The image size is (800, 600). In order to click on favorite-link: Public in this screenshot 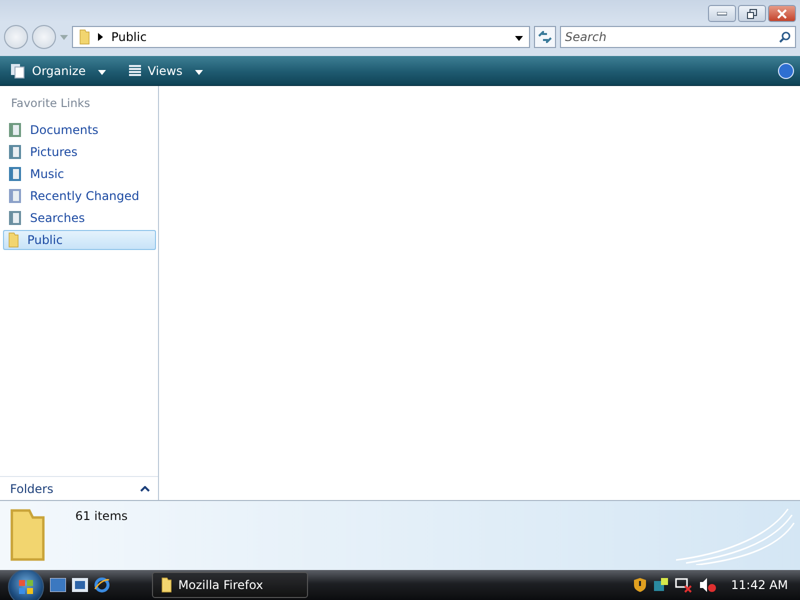, I will do `click(79, 240)`.